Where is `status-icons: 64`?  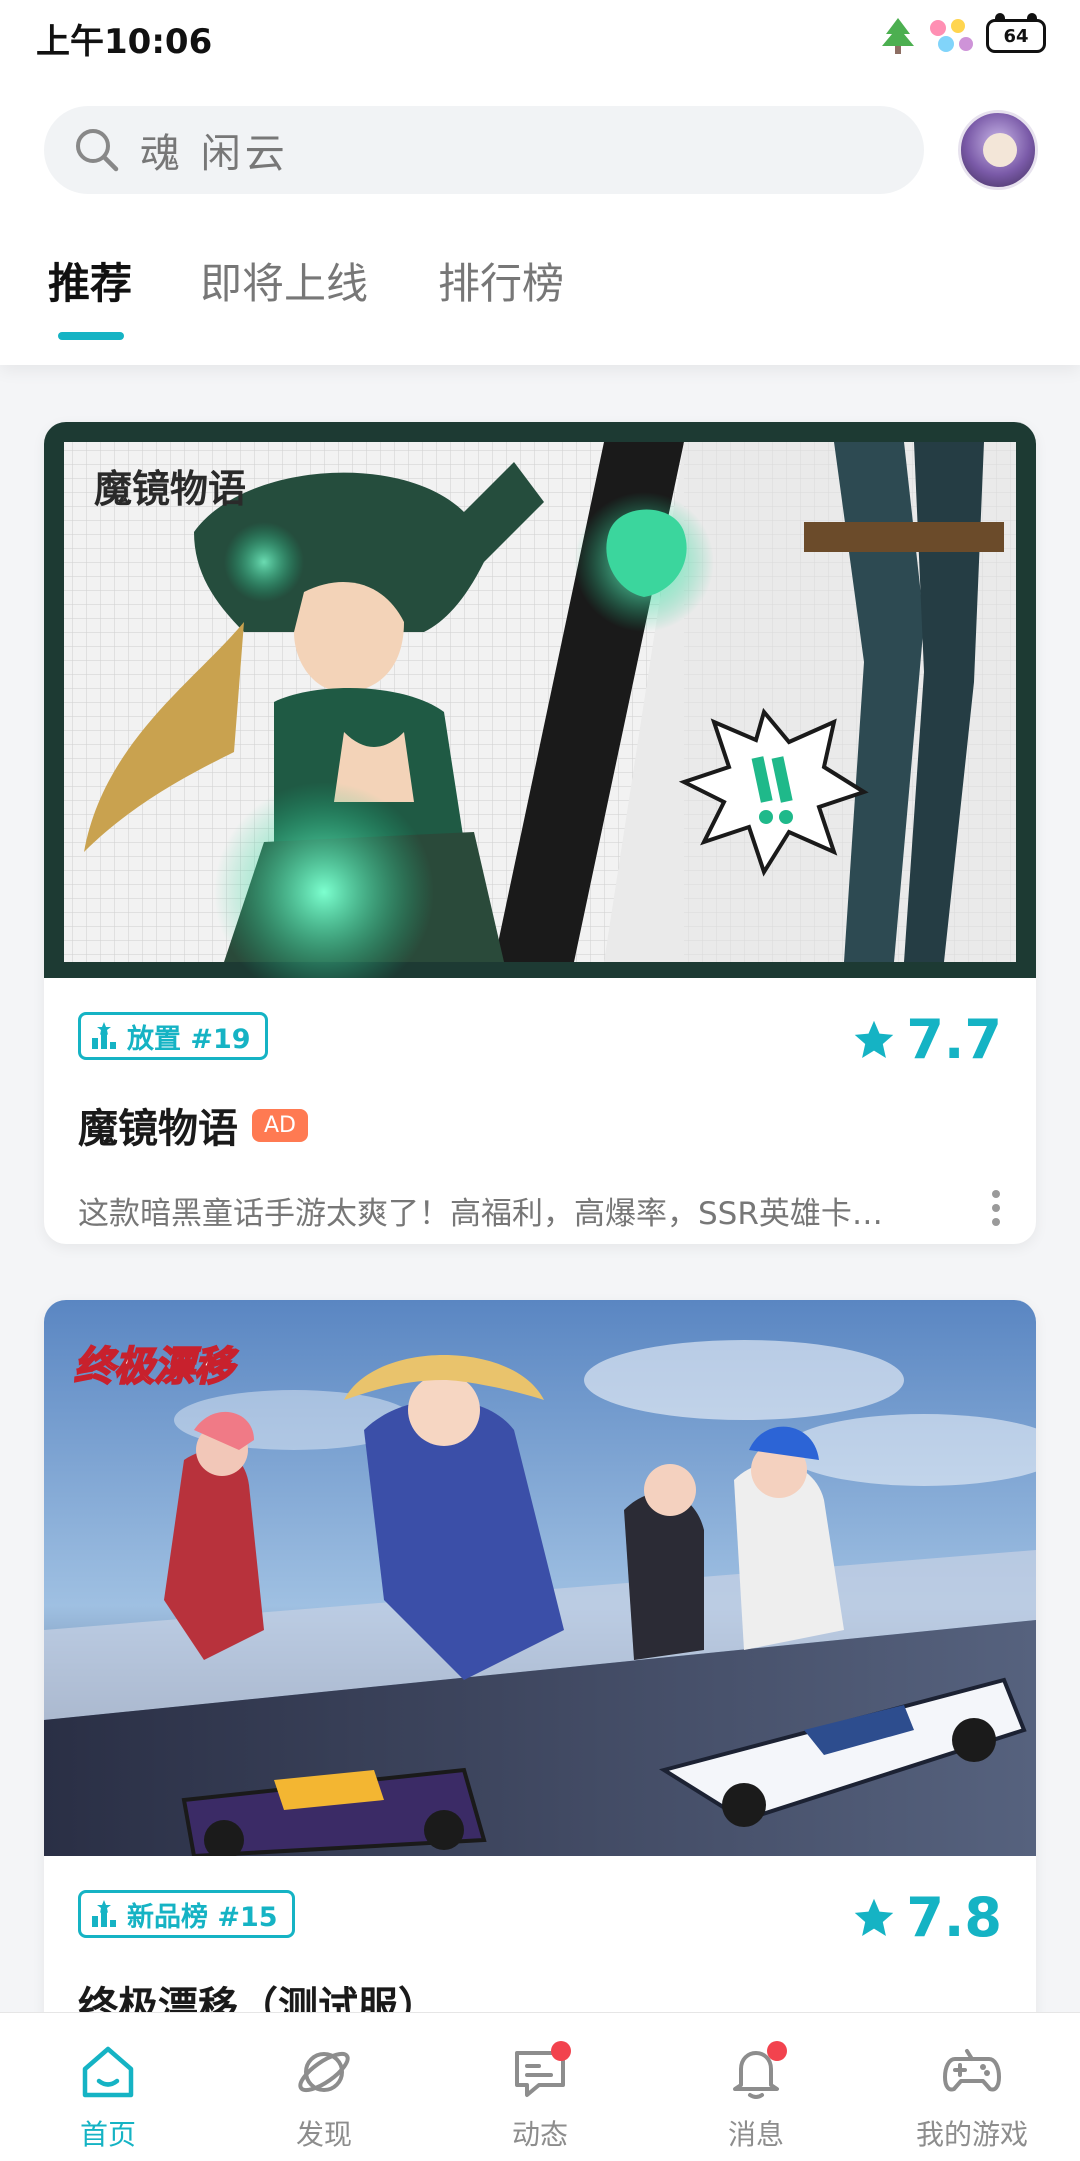
status-icons: 64 is located at coordinates (963, 34).